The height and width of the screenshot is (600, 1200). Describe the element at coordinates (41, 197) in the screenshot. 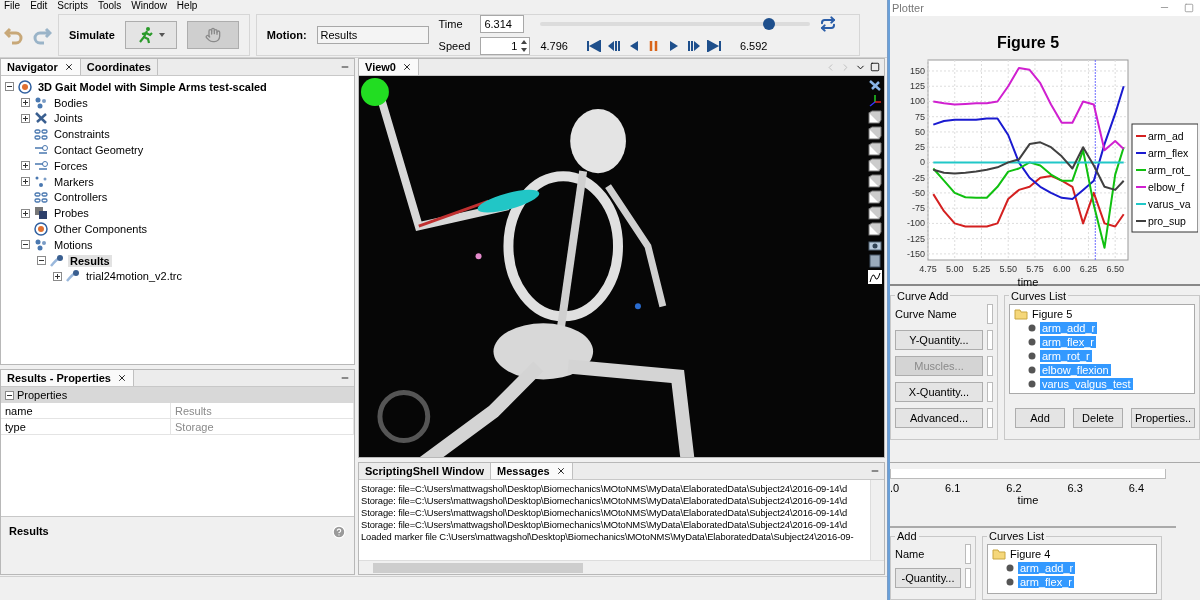

I see `link-icon` at that location.